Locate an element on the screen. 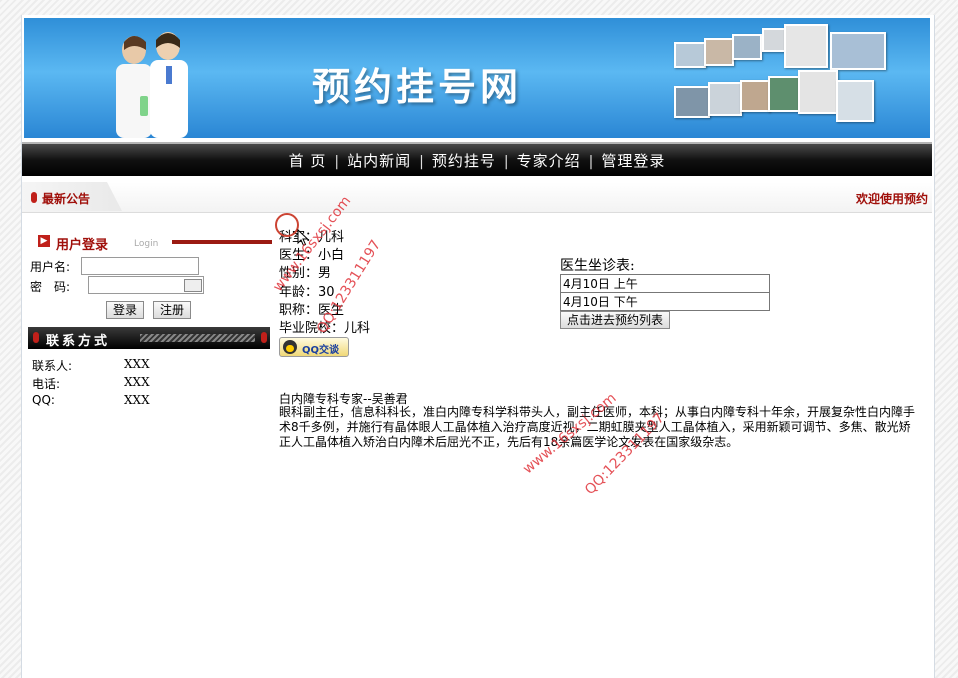  arrow-icon: ▶ is located at coordinates (44, 241).